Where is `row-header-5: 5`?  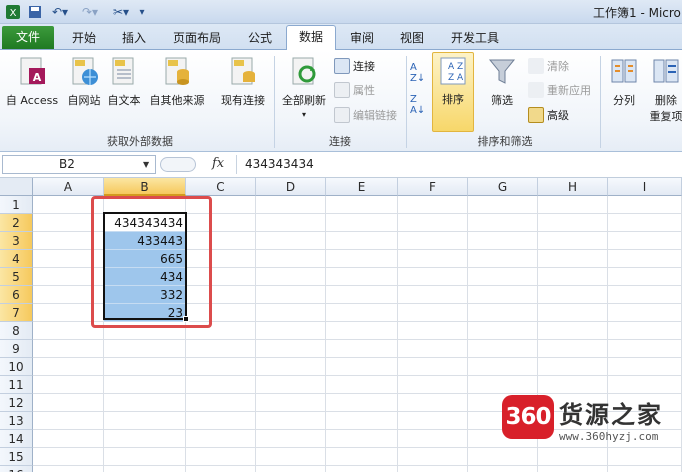
row-header-5: 5 is located at coordinates (16, 277).